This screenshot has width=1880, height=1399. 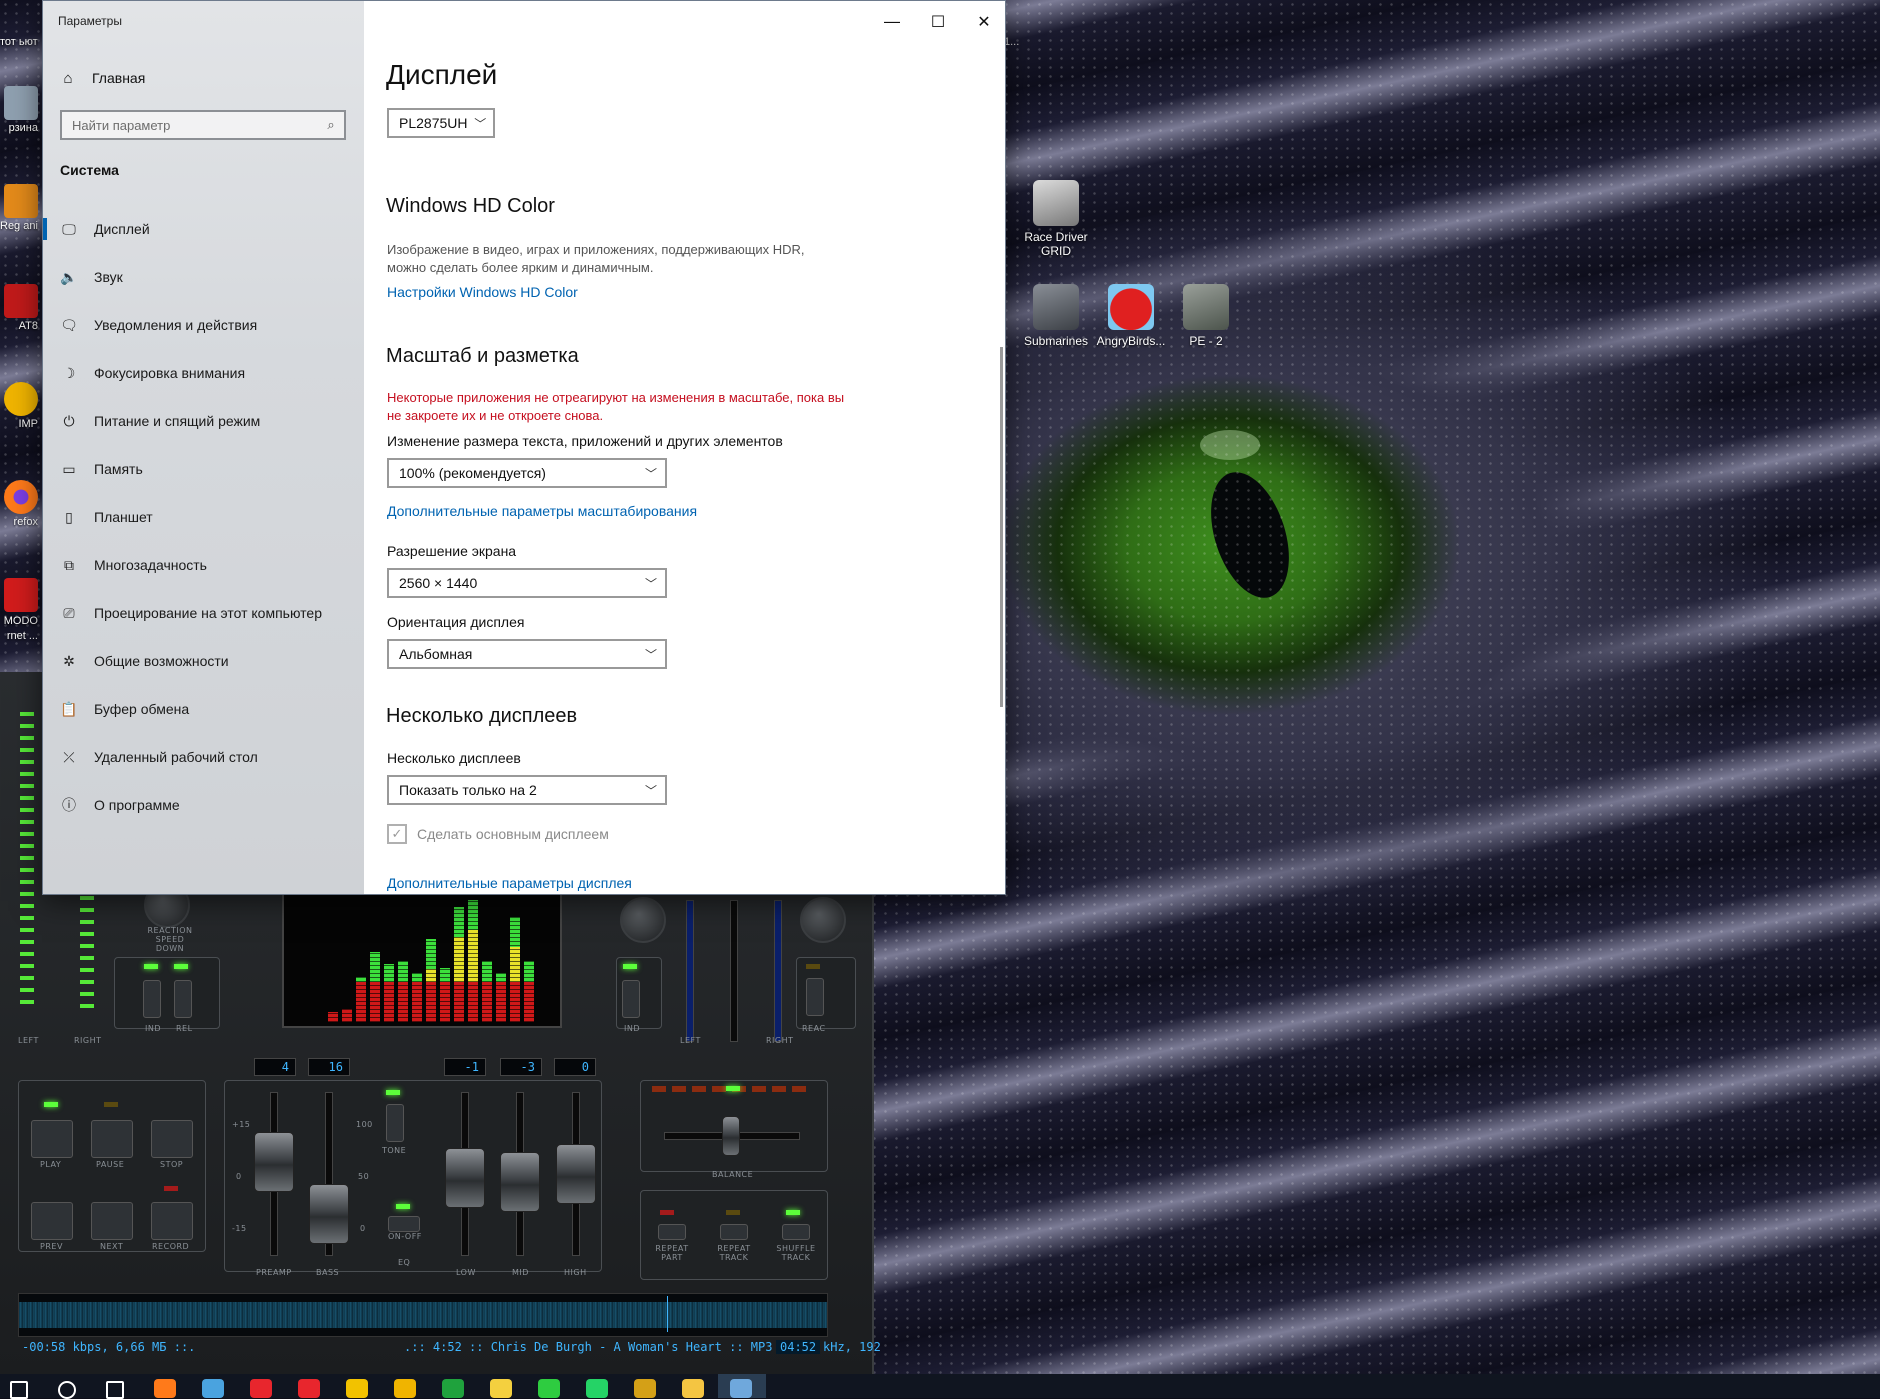 What do you see at coordinates (203, 565) in the screenshot?
I see `nav-item-multitask: ⧉ Многозадачность` at bounding box center [203, 565].